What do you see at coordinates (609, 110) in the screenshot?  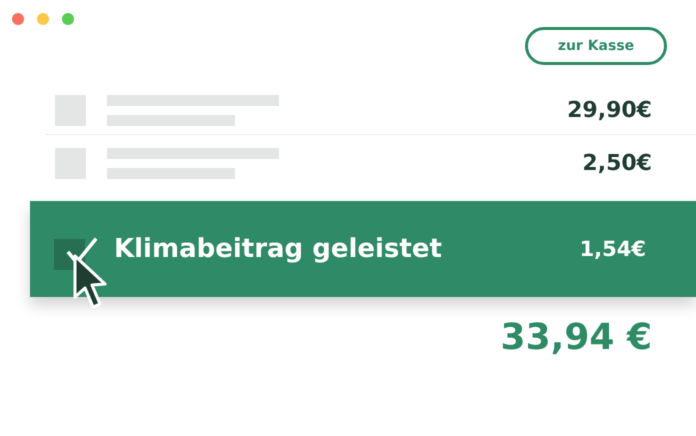 I see `item-price: 29,90€` at bounding box center [609, 110].